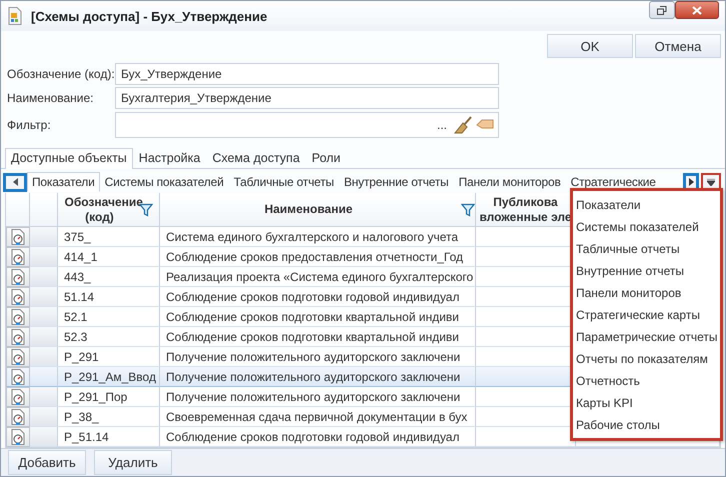 The height and width of the screenshot is (477, 726). What do you see at coordinates (109, 277) in the screenshot?
I see `table-cell: 443_` at bounding box center [109, 277].